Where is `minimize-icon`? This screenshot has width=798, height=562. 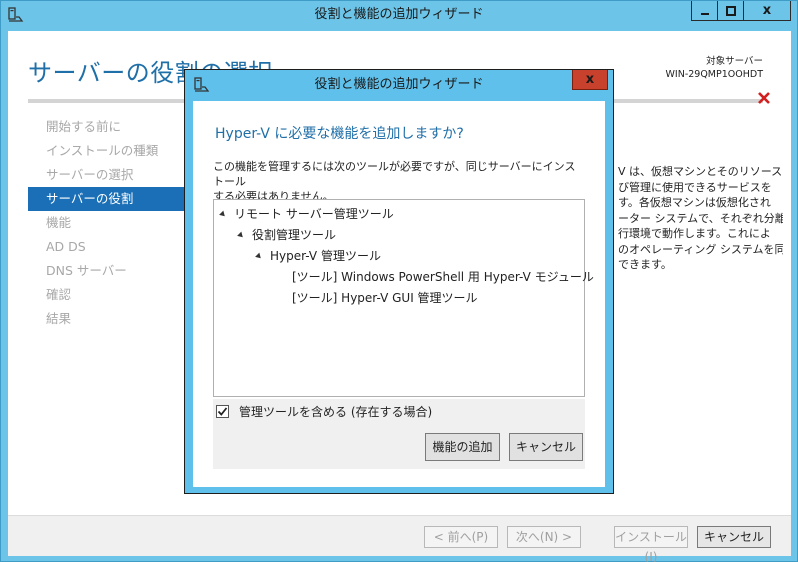
minimize-icon is located at coordinates (704, 13).